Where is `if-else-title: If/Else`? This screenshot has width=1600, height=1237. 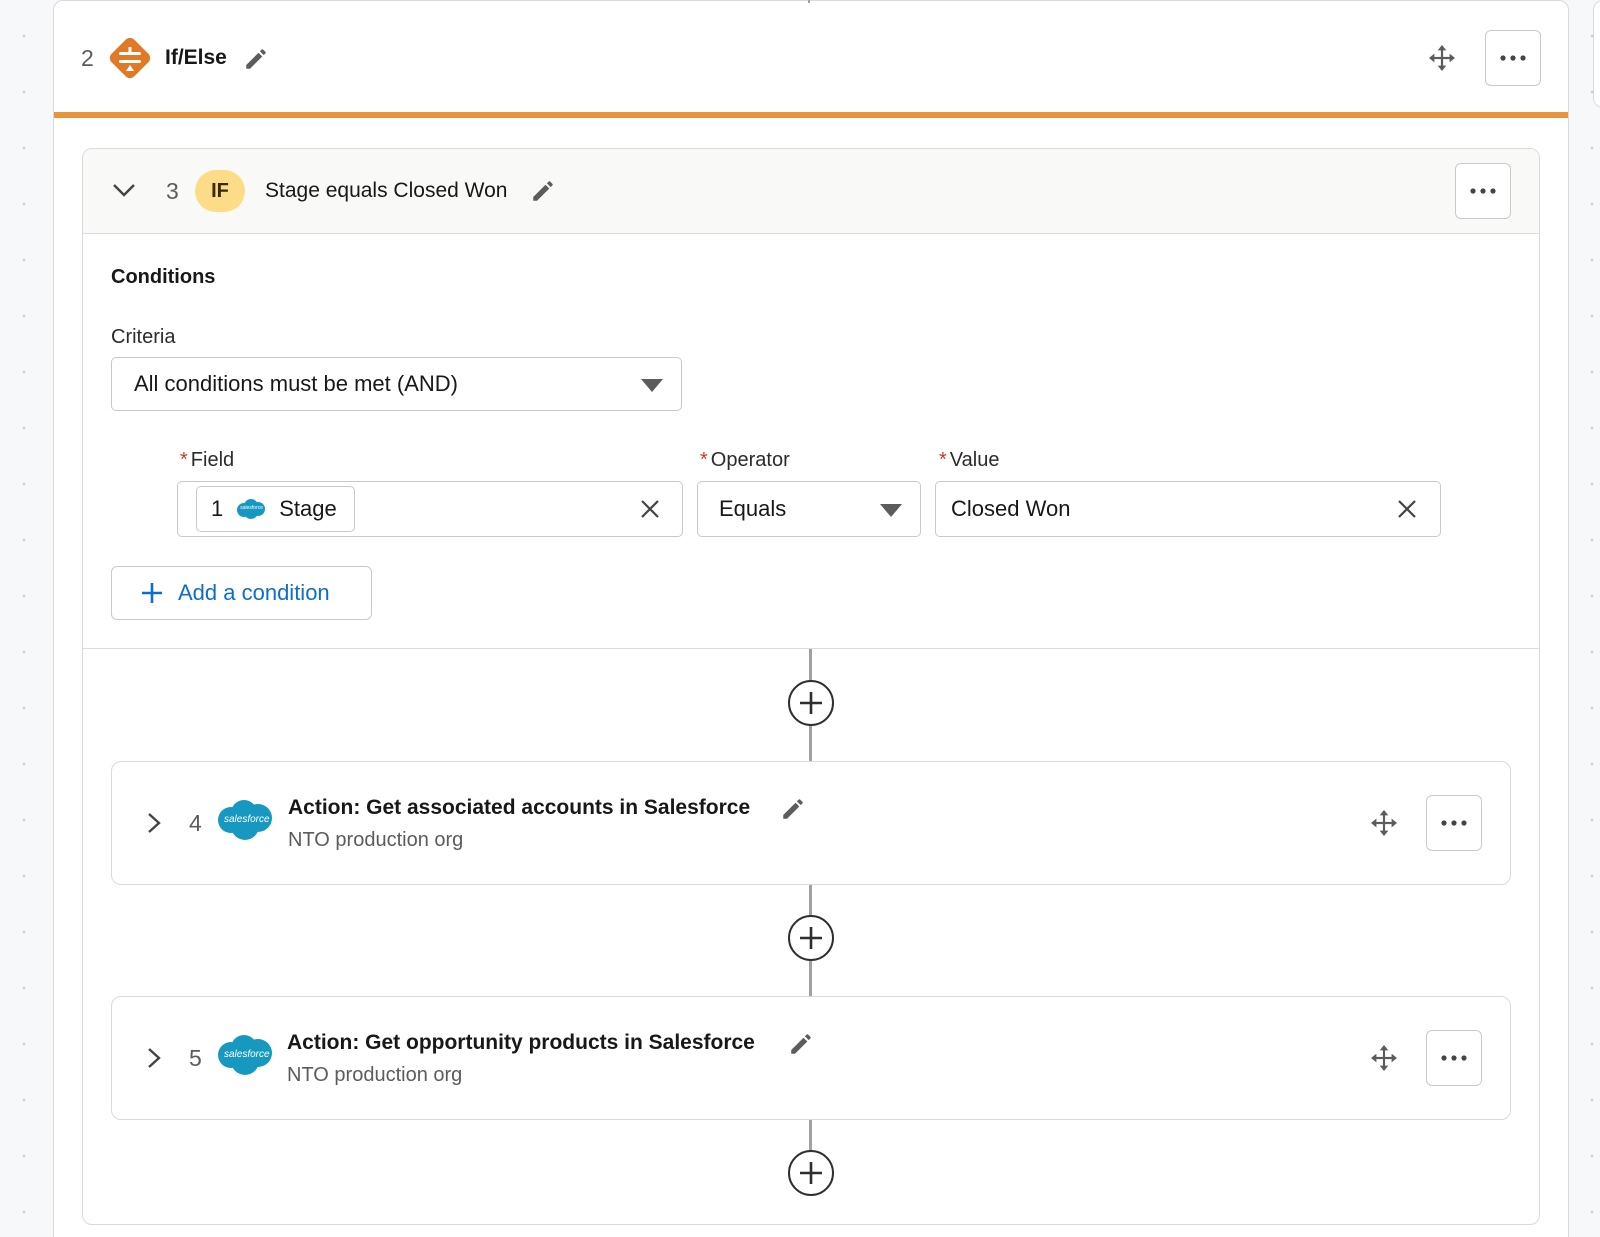
if-else-title: If/Else is located at coordinates (196, 57).